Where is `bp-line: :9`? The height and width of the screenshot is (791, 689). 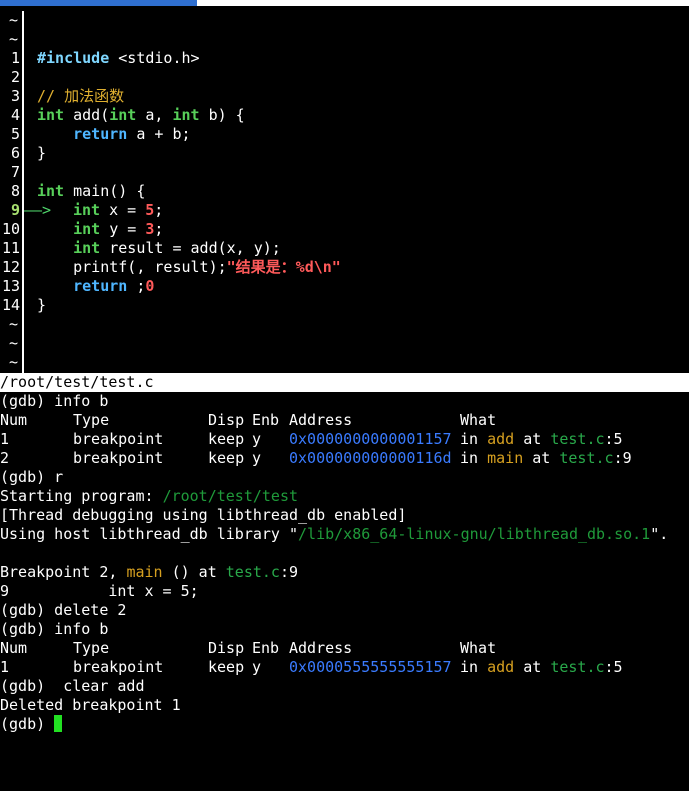
bp-line: :9 is located at coordinates (622, 458).